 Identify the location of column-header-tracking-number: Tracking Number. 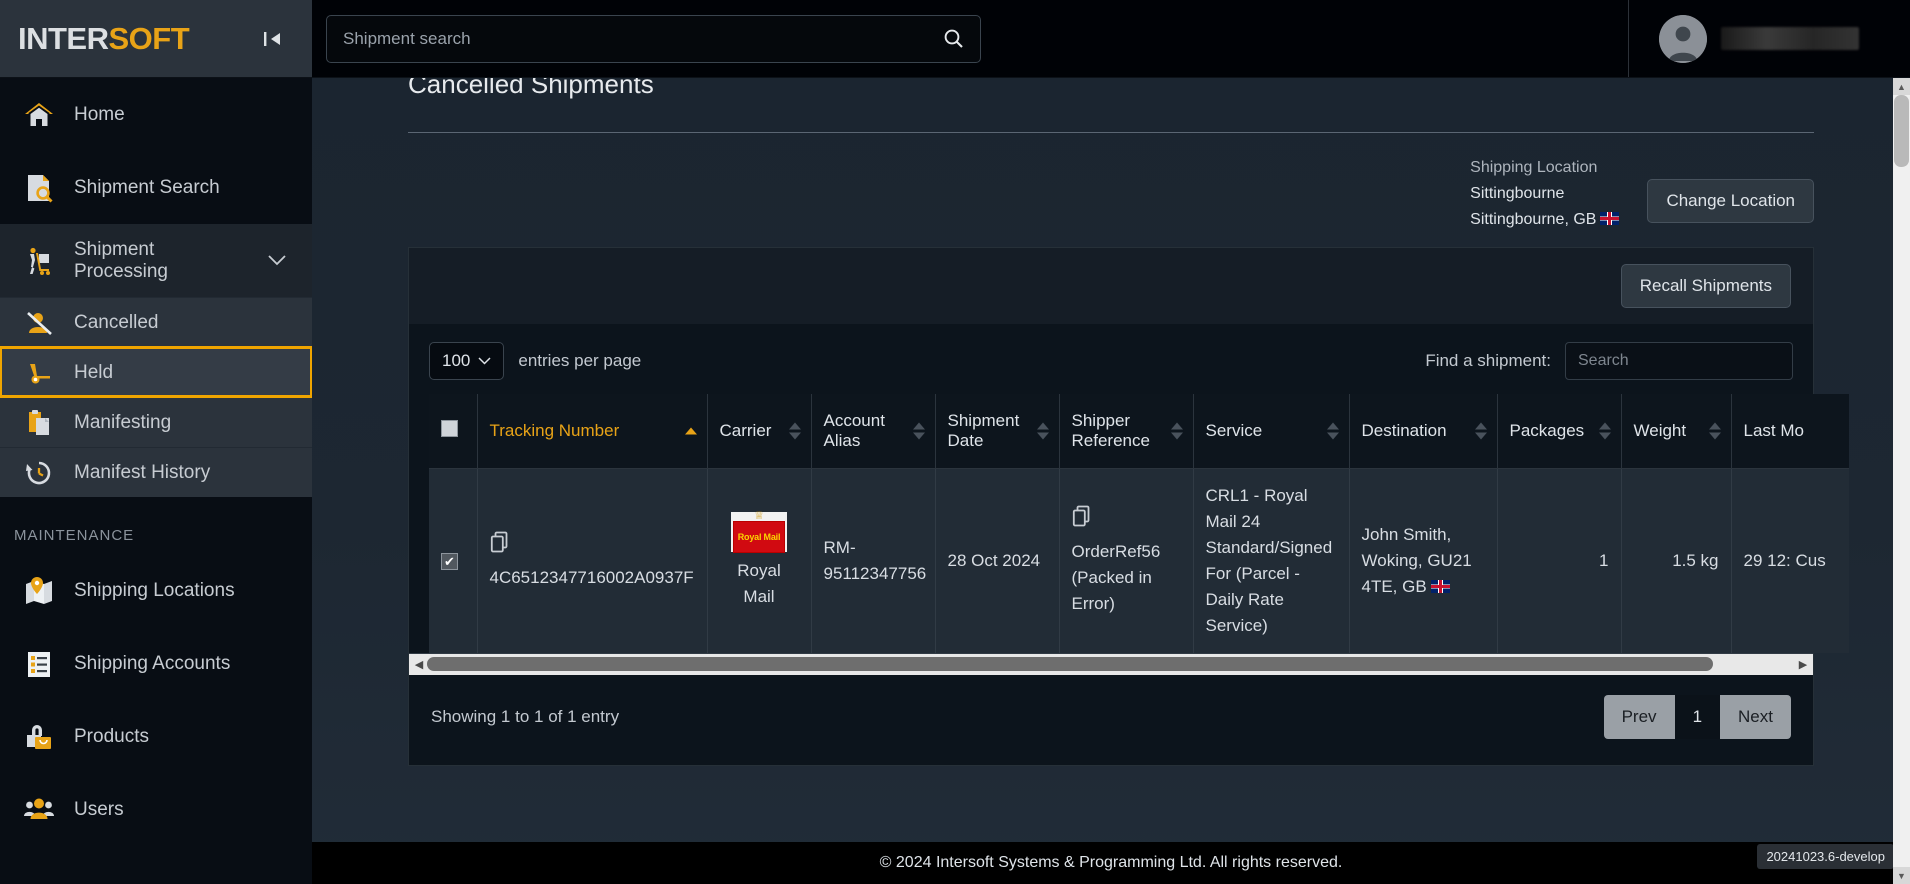
(591, 431).